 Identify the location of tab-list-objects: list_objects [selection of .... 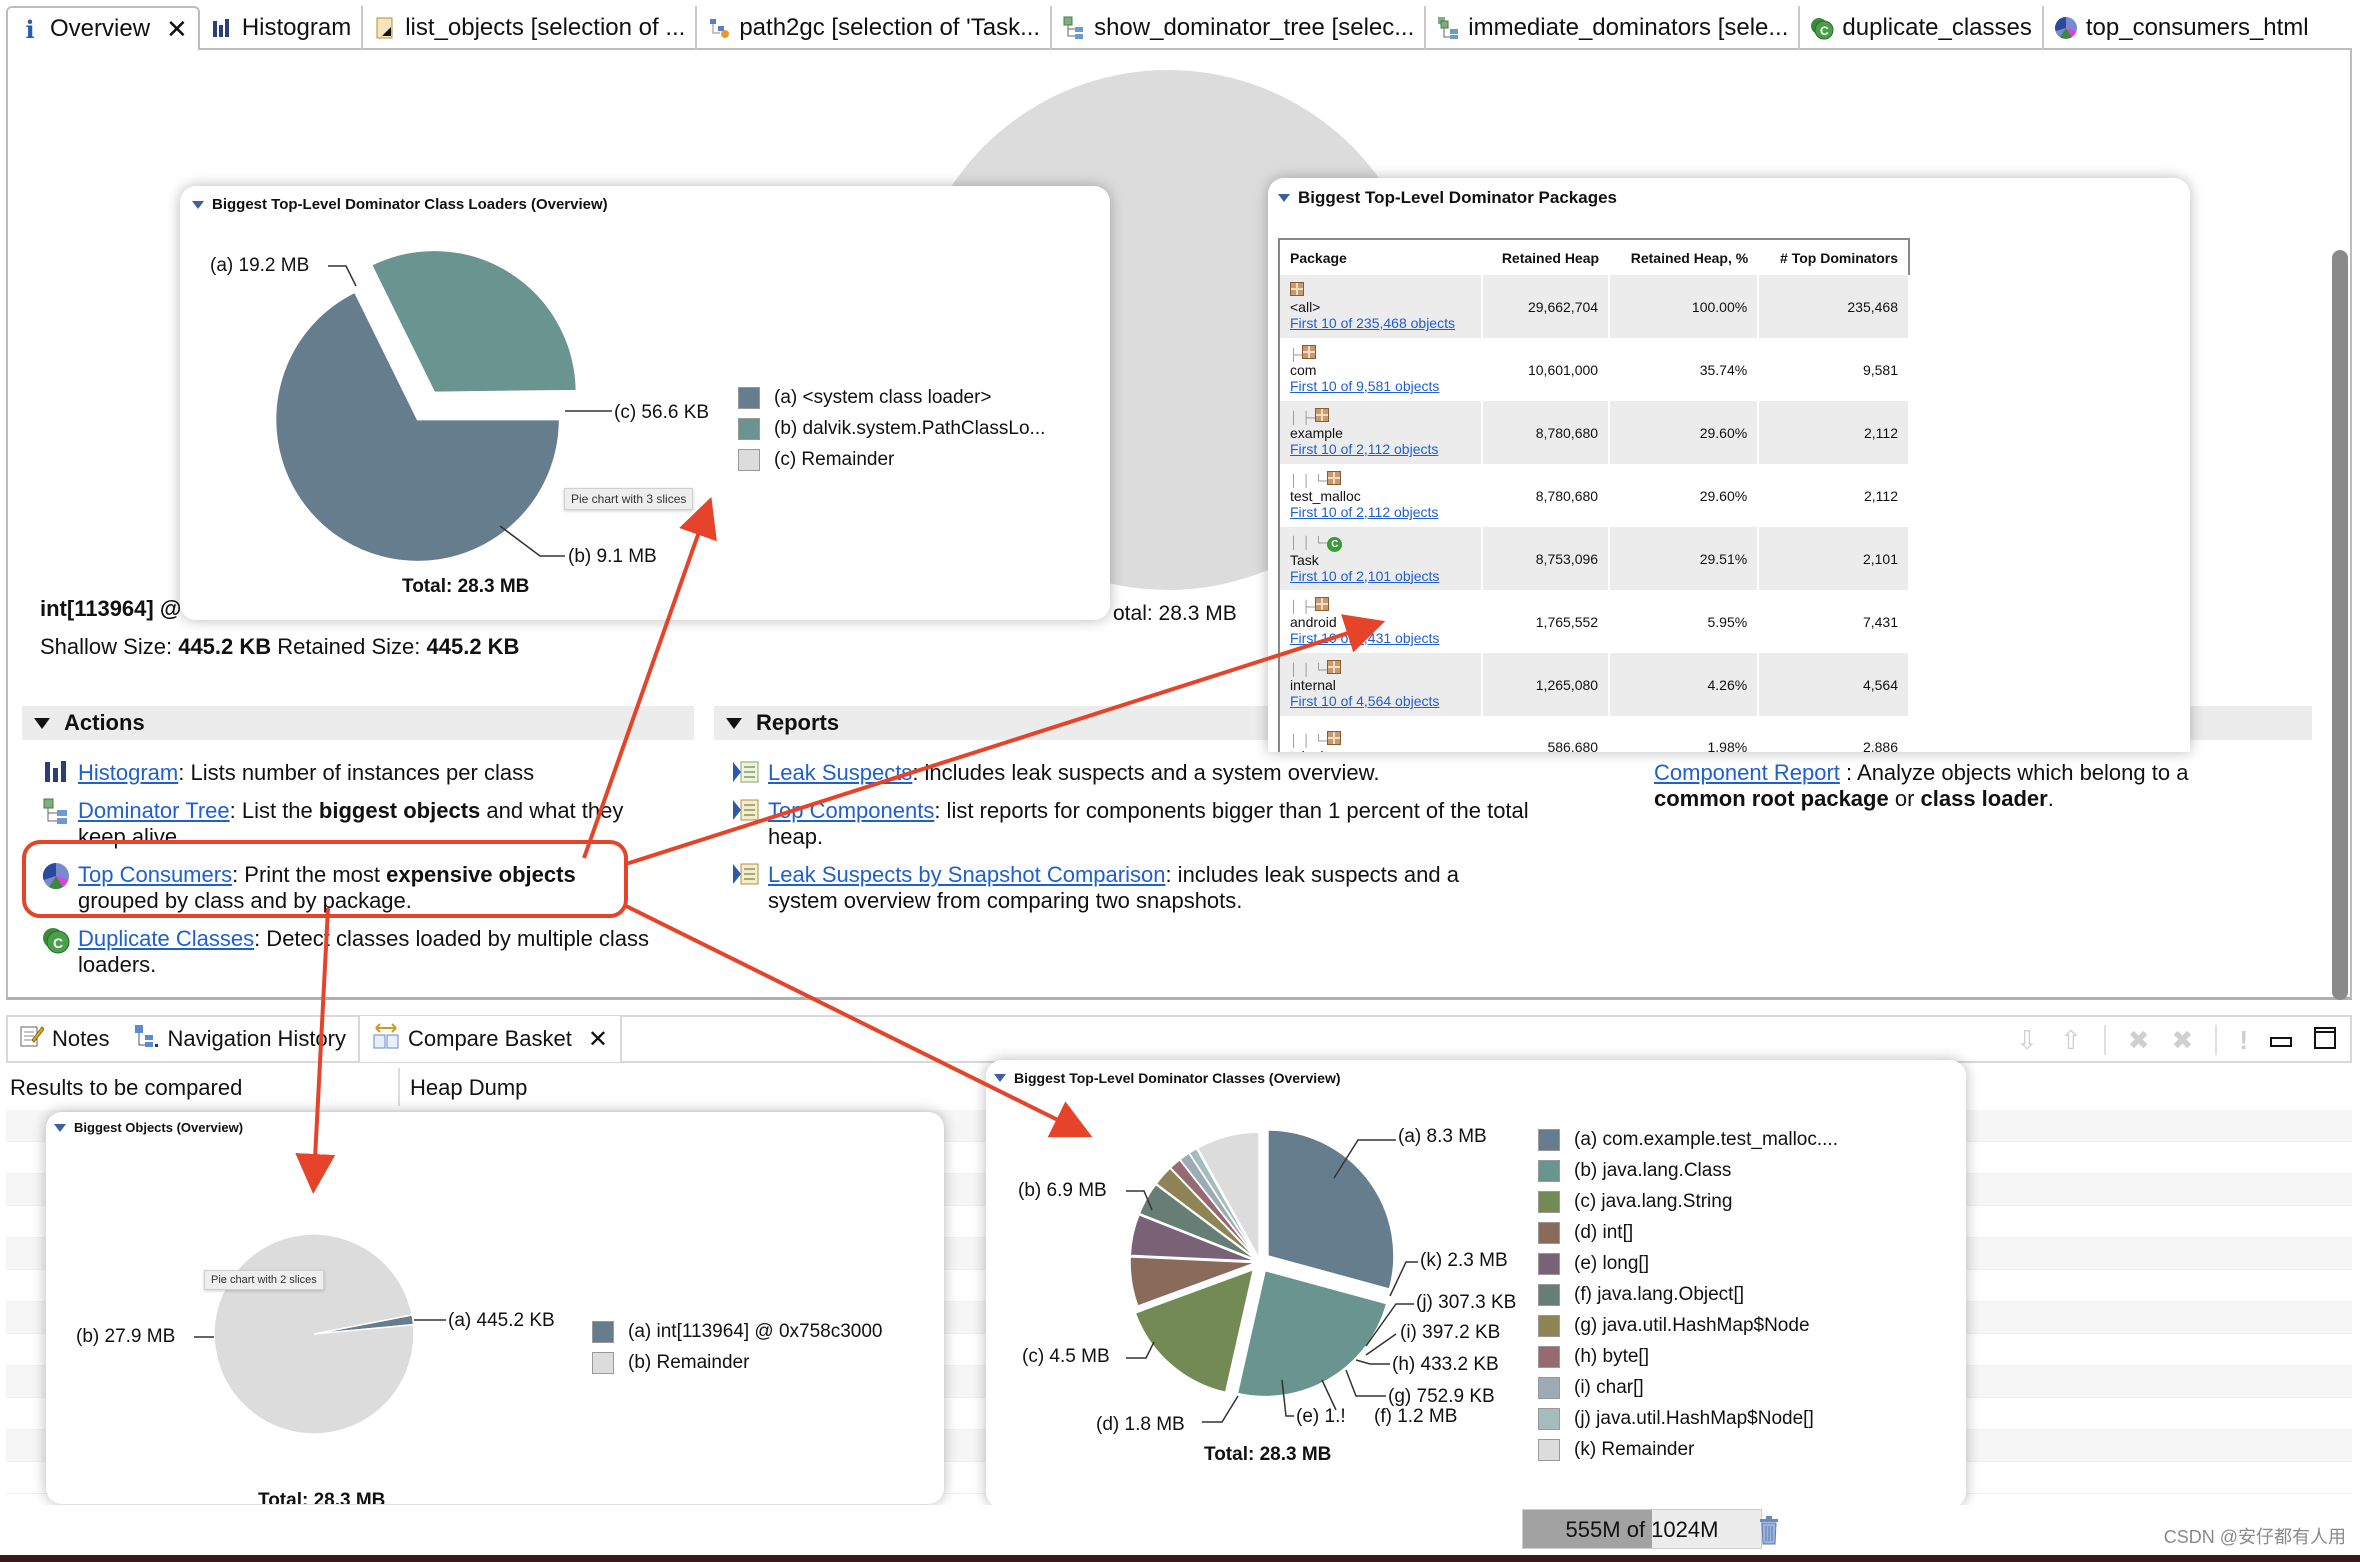
(530, 28).